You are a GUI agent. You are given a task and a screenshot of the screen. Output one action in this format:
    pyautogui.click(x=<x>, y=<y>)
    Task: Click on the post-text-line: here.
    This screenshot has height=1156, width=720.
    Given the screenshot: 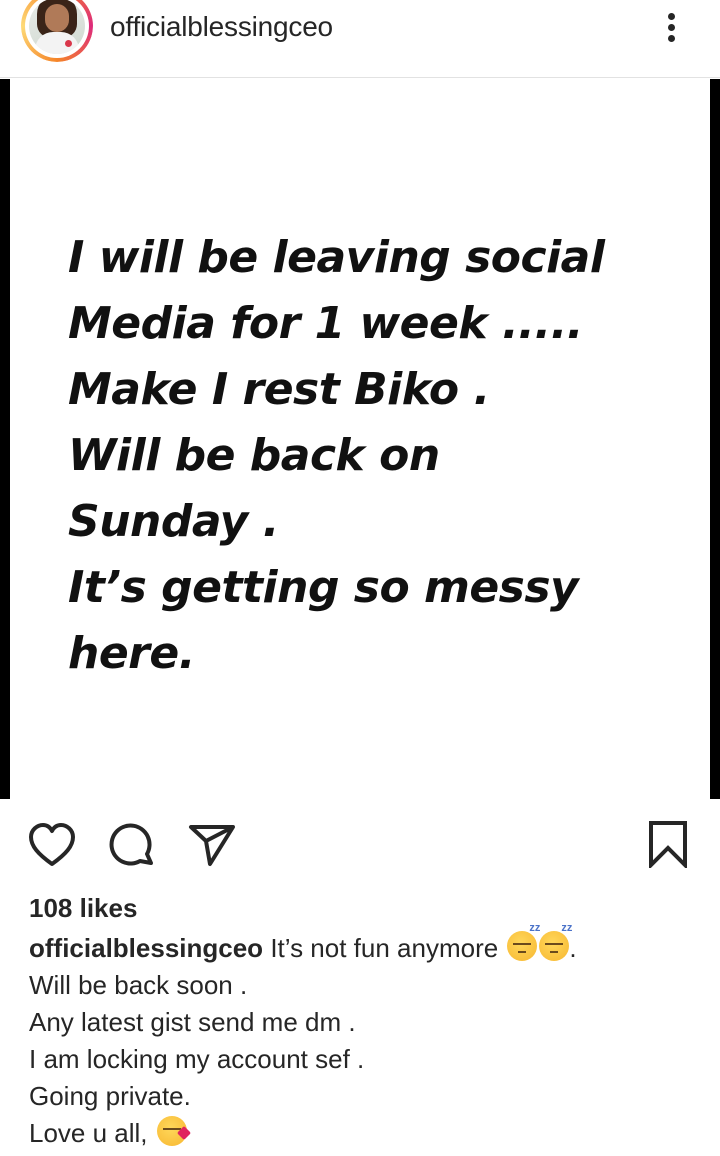 What is the action you would take?
    pyautogui.click(x=131, y=653)
    